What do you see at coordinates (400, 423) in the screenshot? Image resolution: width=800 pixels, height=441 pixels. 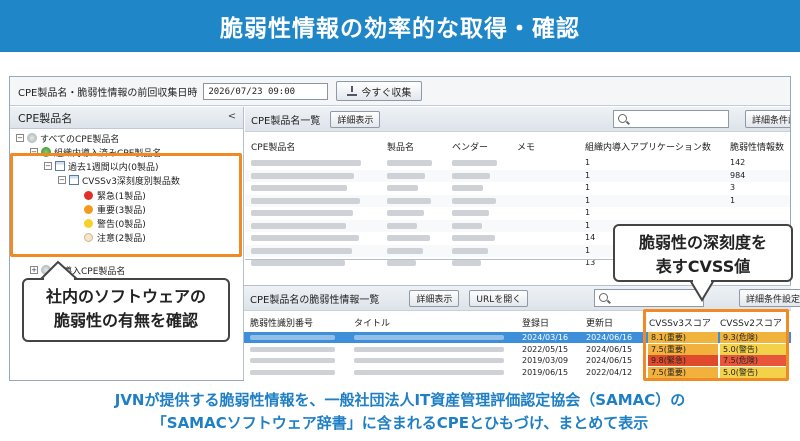 I see `caption-line-2: 「SAMACソフトウェア辞書」に含まれるCPEとひもづけ、まとめて表示` at bounding box center [400, 423].